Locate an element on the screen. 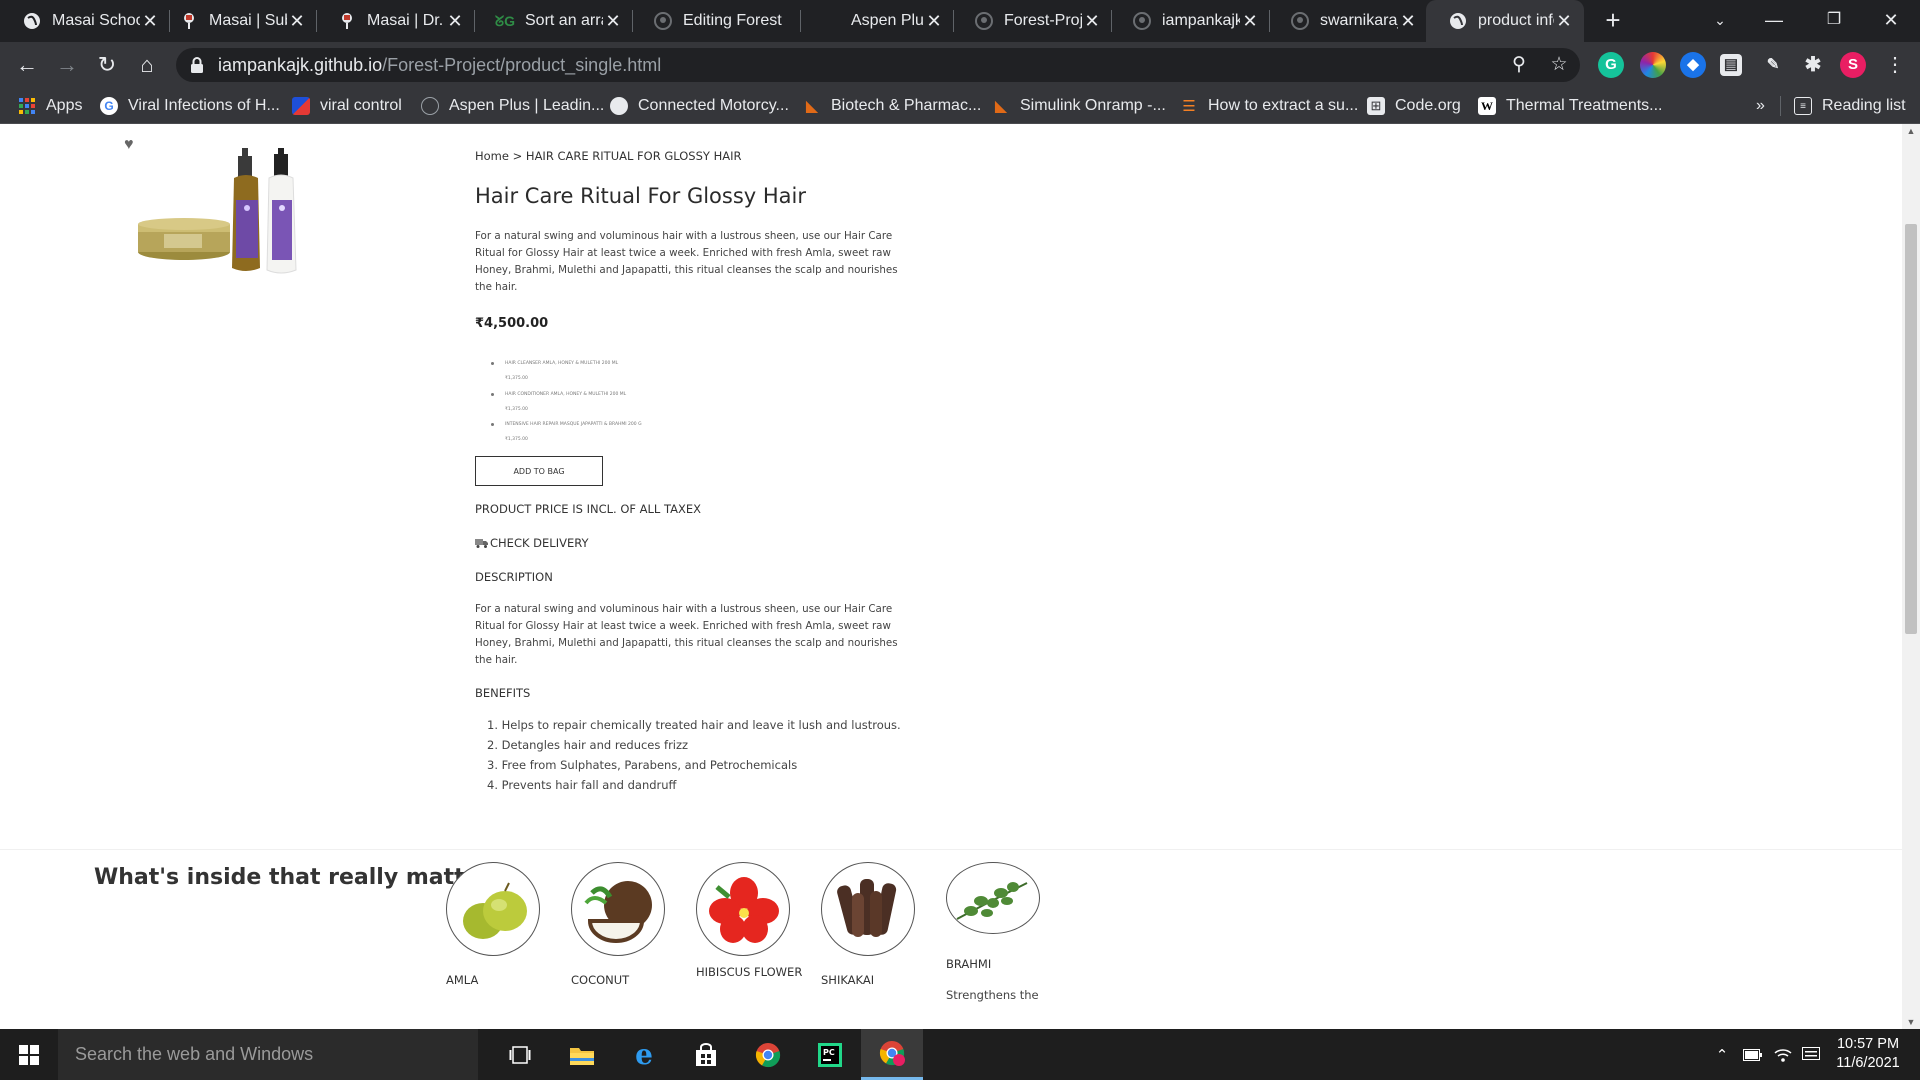  tab-7: iampankajk ✕ is located at coordinates (1190, 21).